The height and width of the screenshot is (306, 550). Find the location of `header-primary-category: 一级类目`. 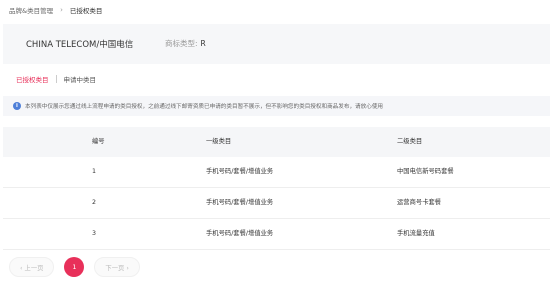

header-primary-category: 一级类目 is located at coordinates (219, 141).